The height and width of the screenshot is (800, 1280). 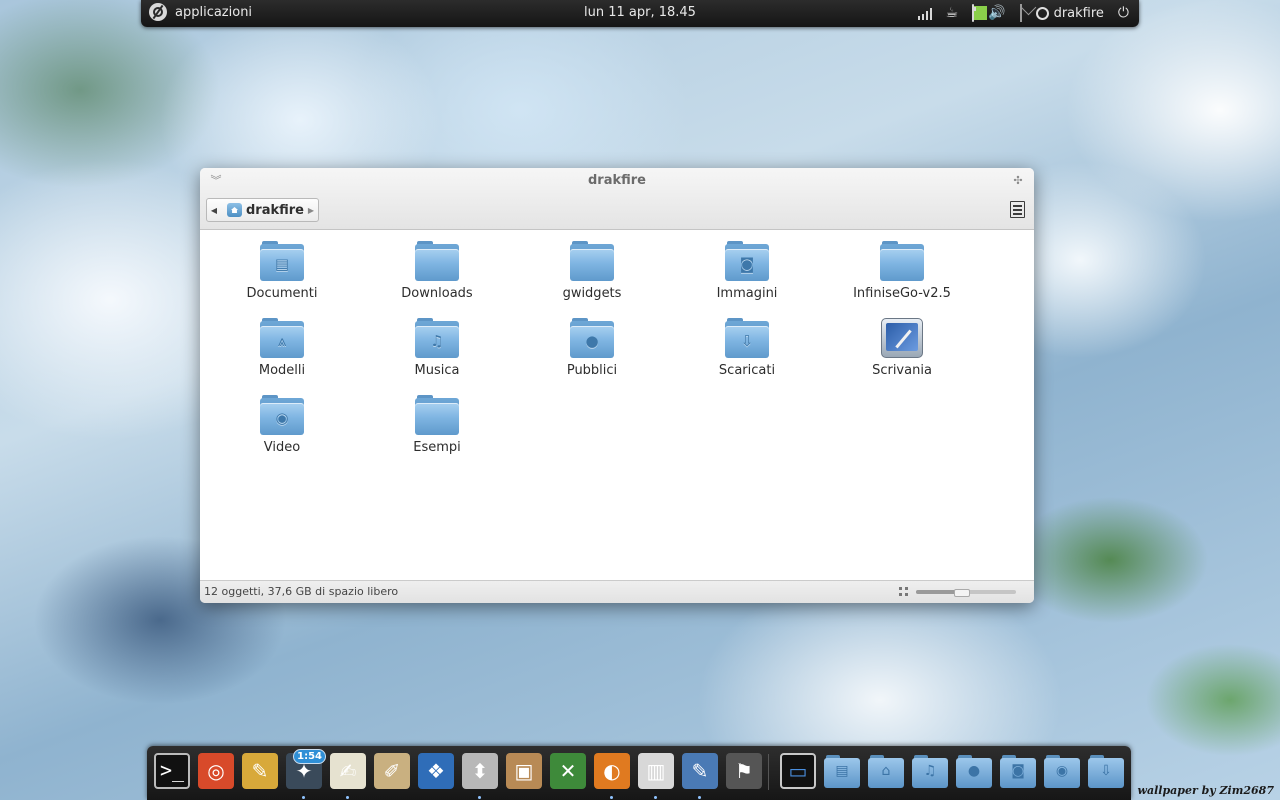 I want to click on file-item: Scrivania, so click(x=902, y=348).